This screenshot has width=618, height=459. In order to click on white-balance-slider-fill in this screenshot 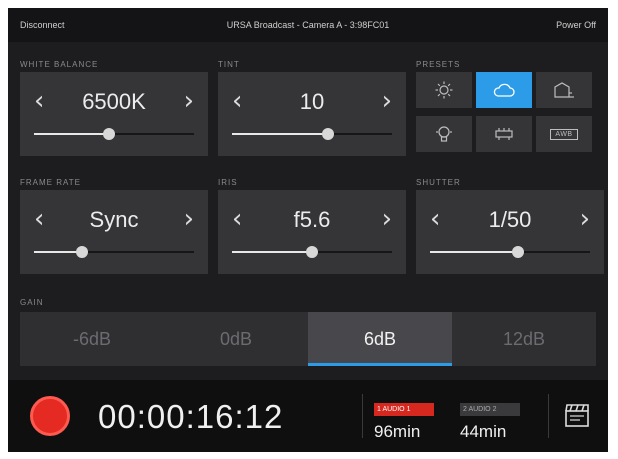, I will do `click(72, 134)`.